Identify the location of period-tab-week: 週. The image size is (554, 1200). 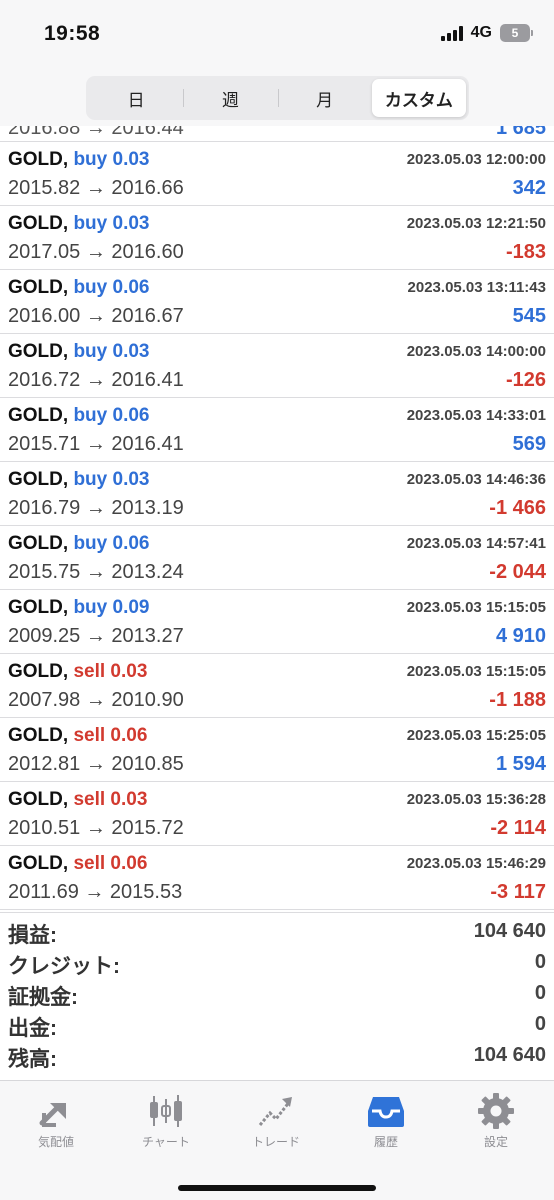
(230, 98).